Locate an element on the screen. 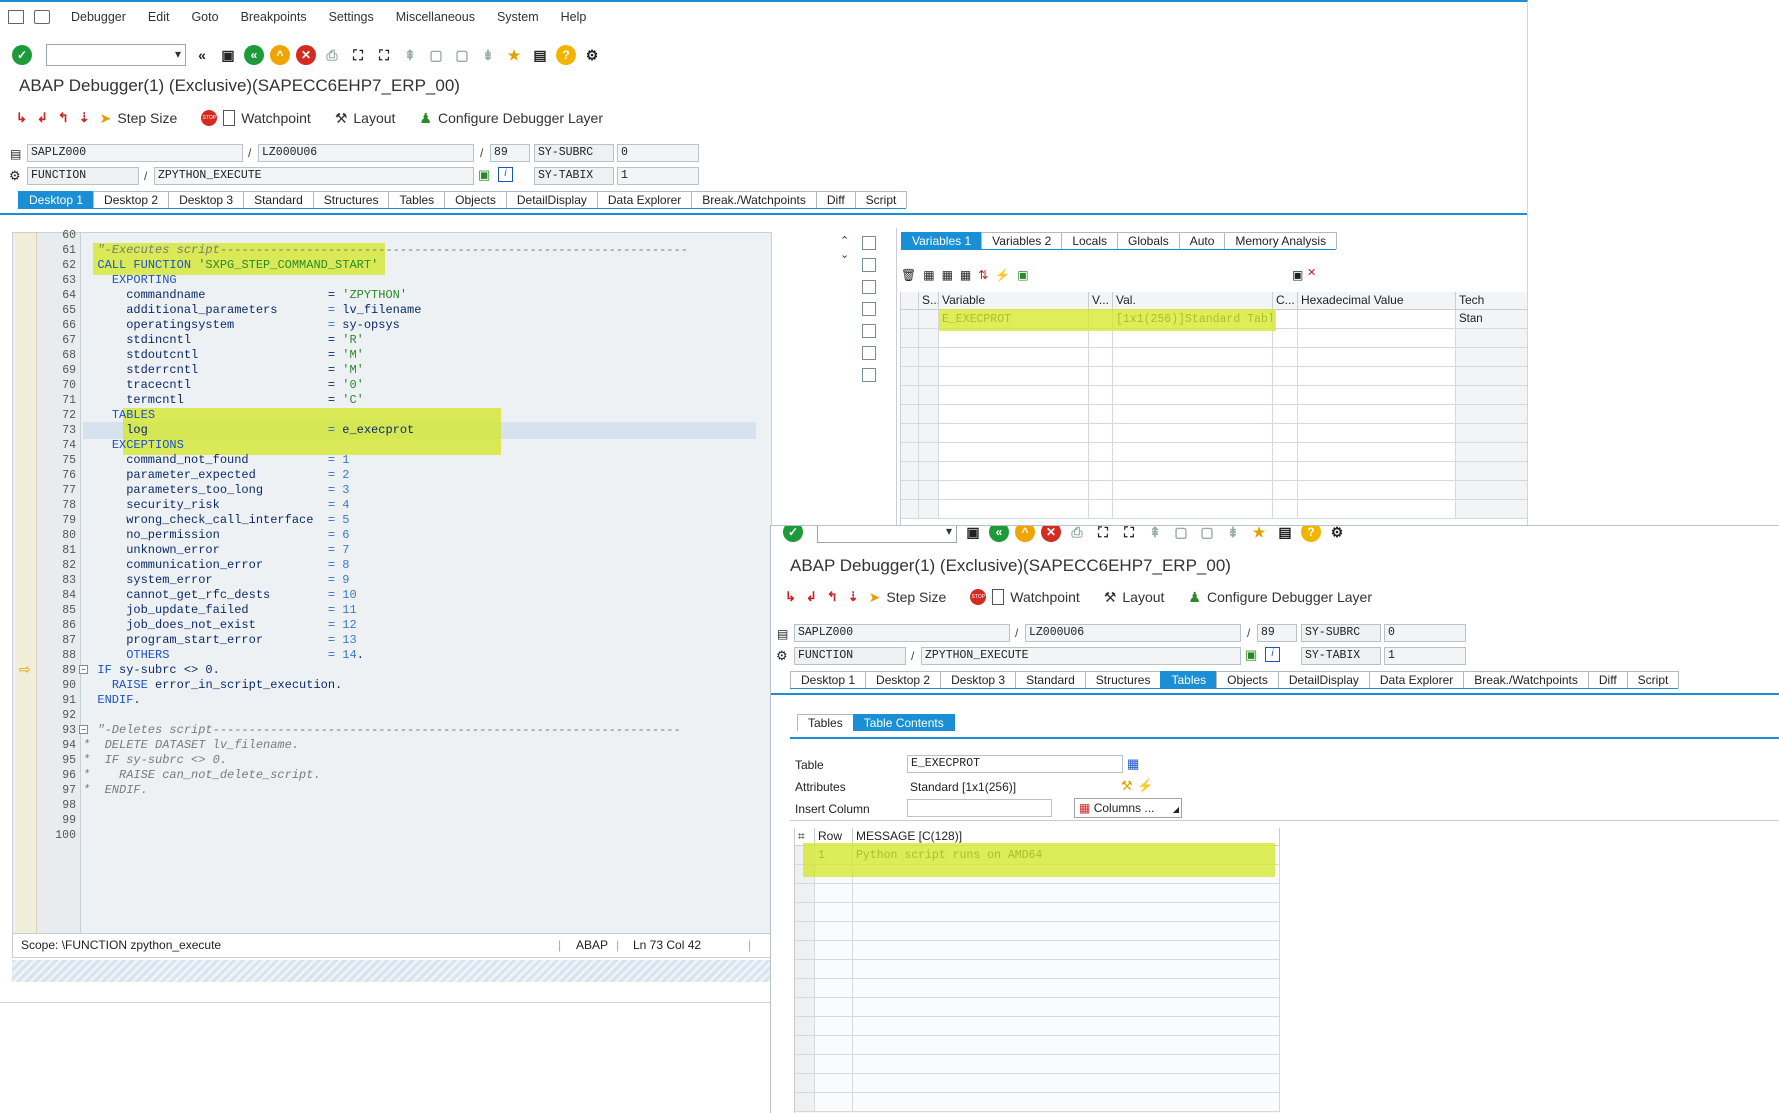  grid-cell: Stan is located at coordinates (1491, 319).